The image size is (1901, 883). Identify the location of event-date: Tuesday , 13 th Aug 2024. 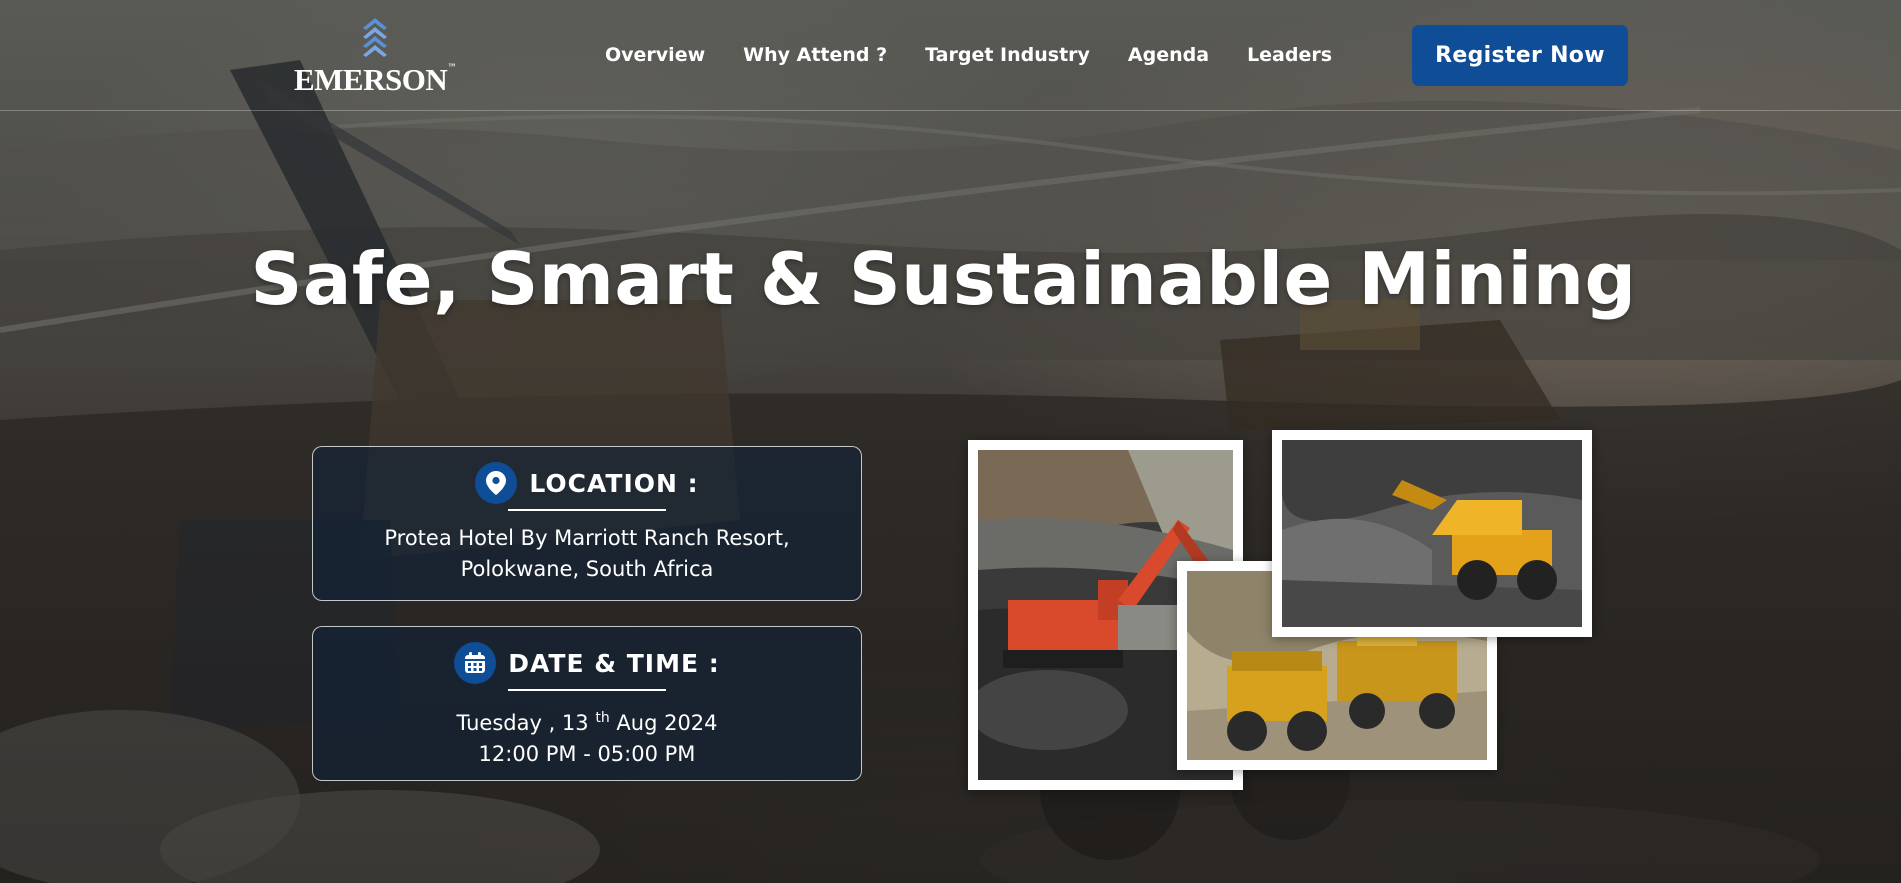
(587, 721).